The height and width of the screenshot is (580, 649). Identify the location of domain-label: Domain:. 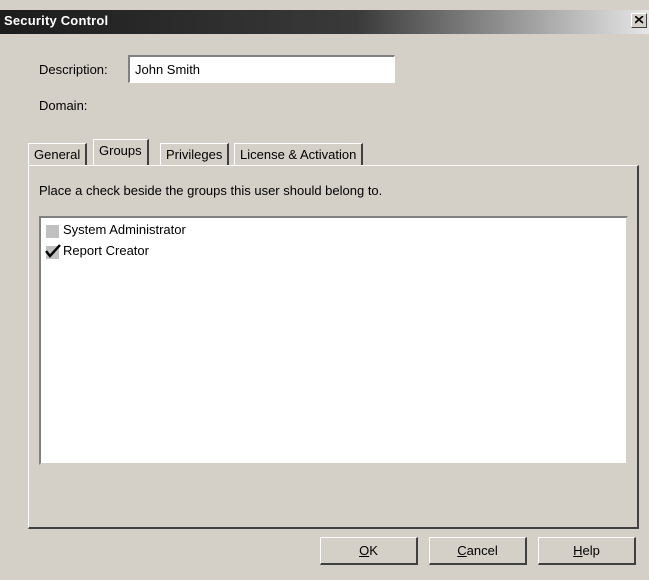
(63, 105).